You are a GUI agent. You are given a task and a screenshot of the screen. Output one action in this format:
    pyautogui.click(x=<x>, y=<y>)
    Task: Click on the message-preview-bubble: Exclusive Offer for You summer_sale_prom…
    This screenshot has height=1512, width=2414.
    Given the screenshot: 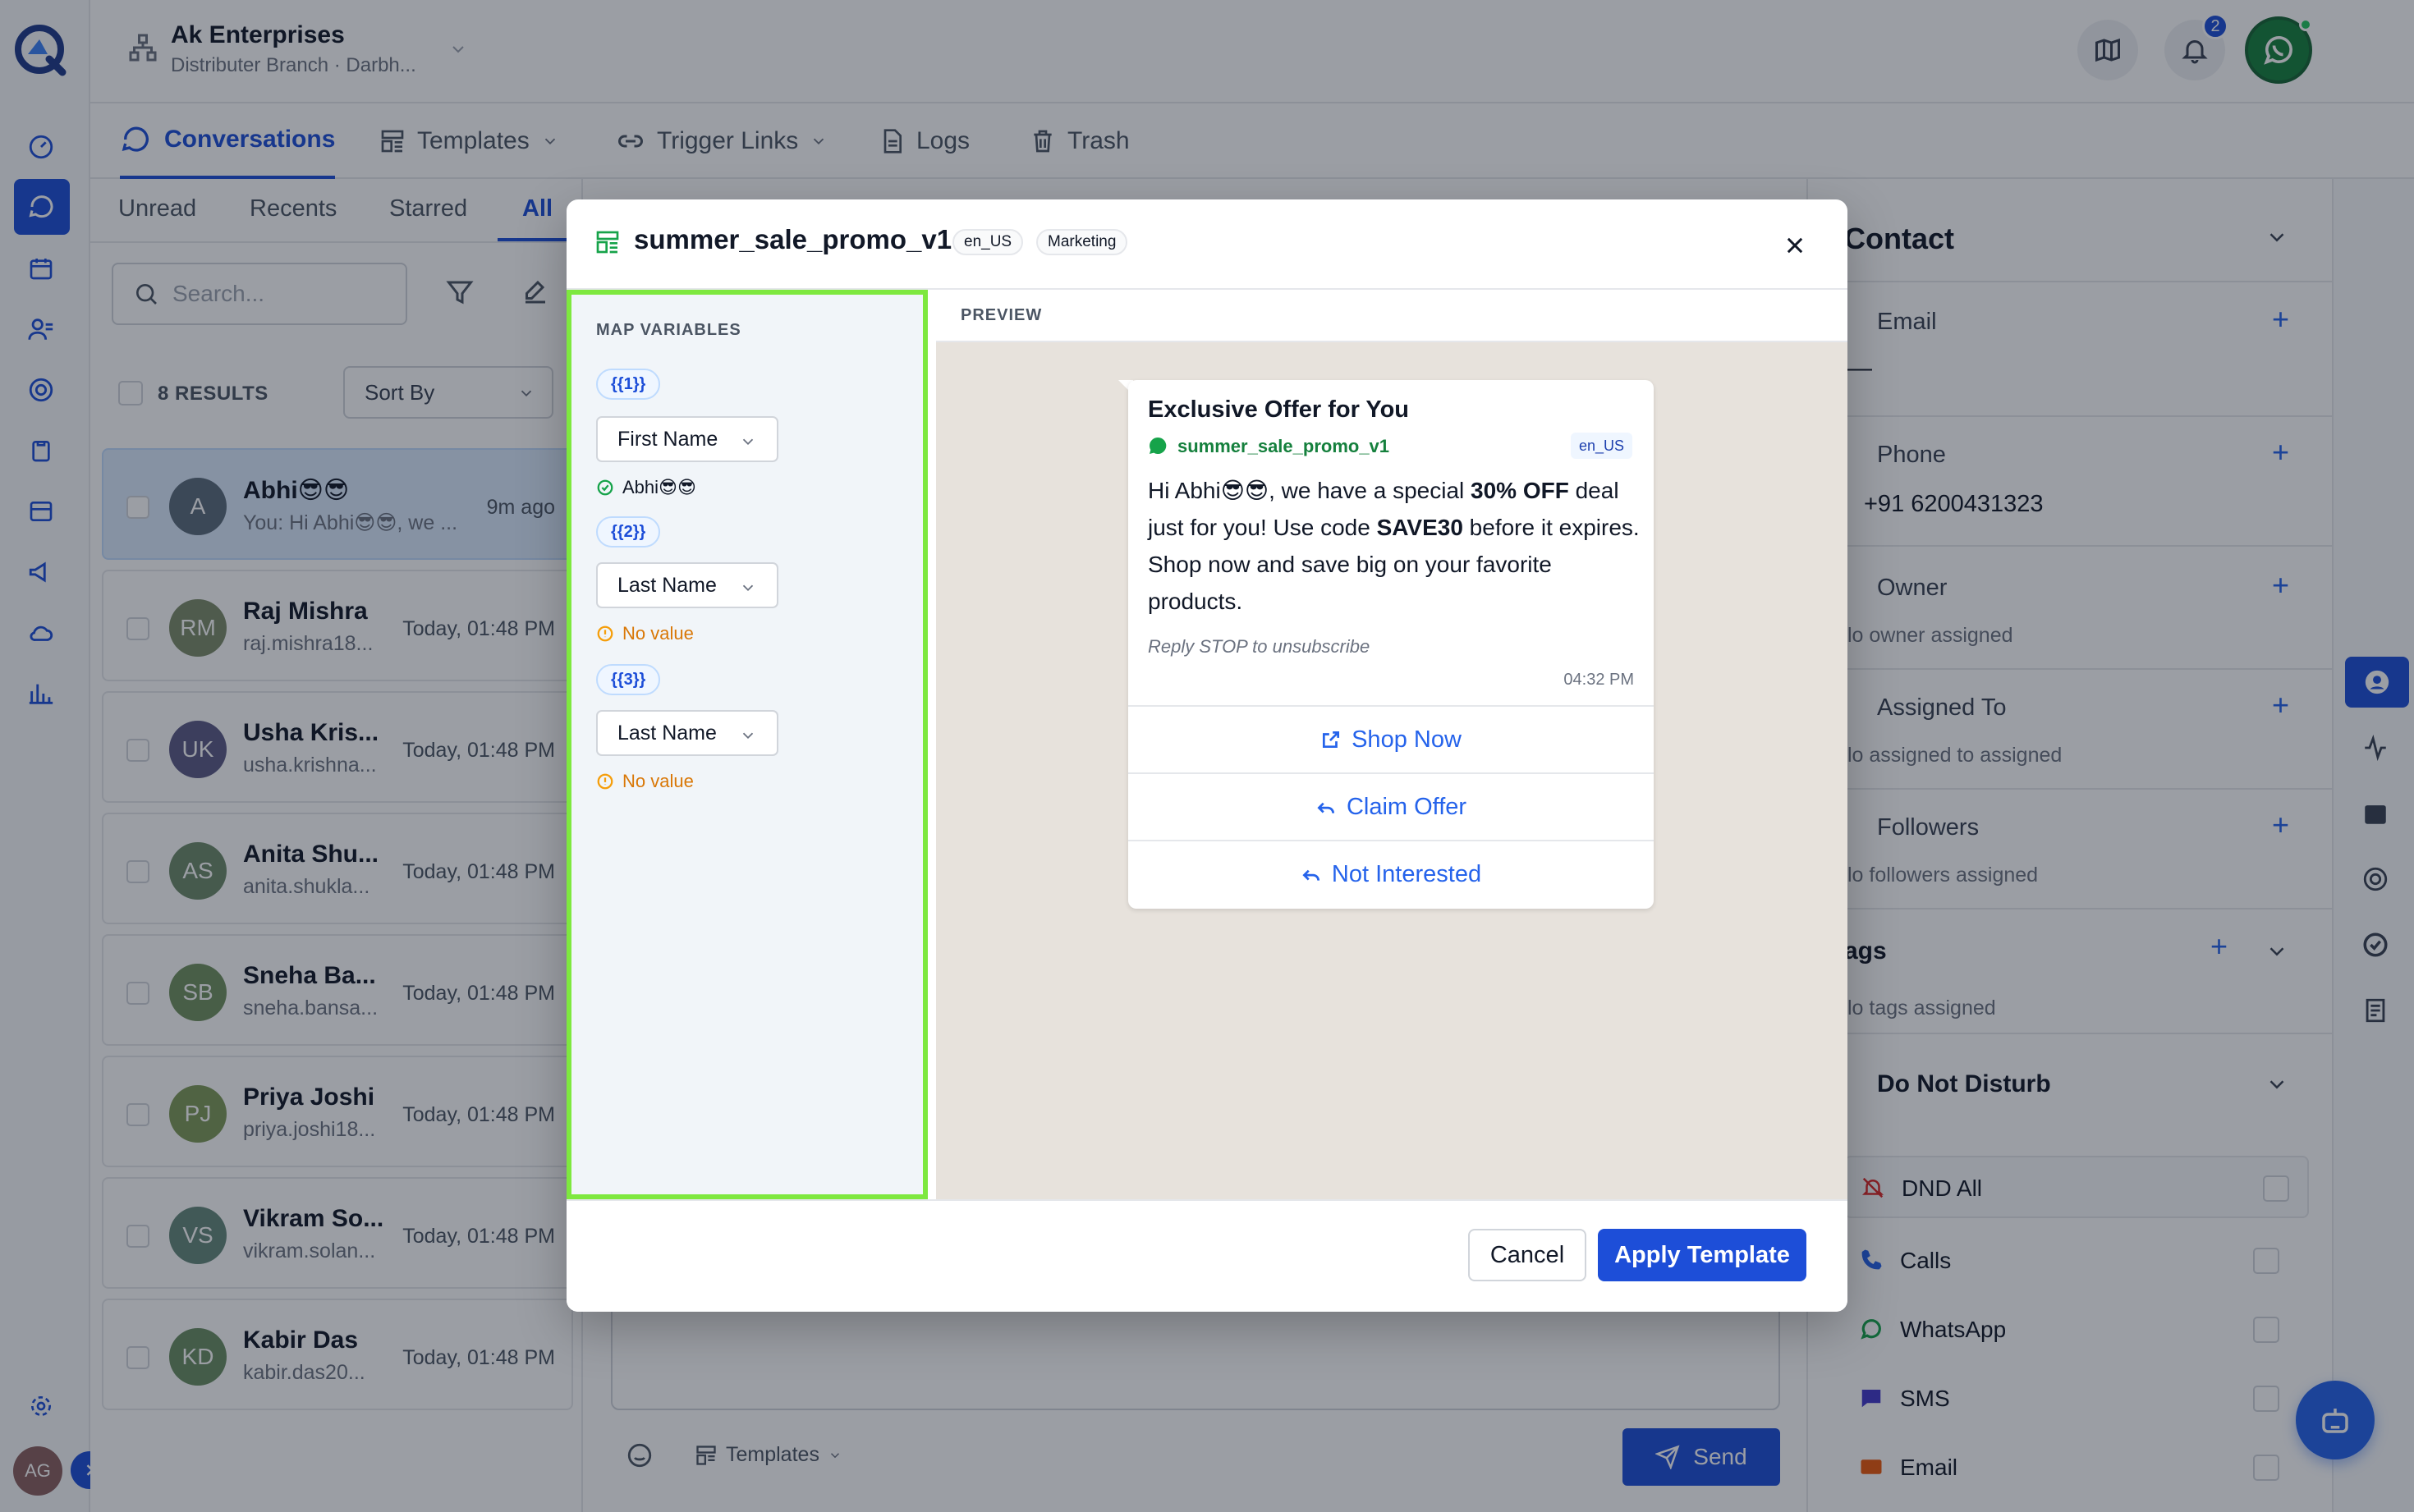 What is the action you would take?
    pyautogui.click(x=1391, y=644)
    